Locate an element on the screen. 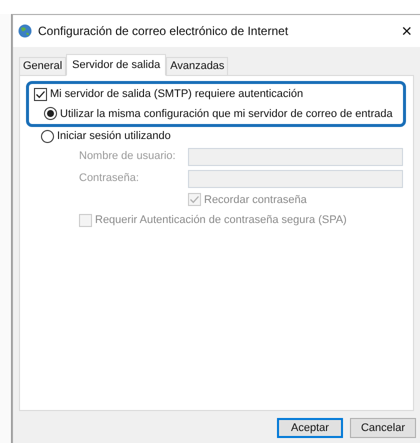  checkbox-label: Requerir Autenticación de contraseña segura (SPA) is located at coordinates (221, 220).